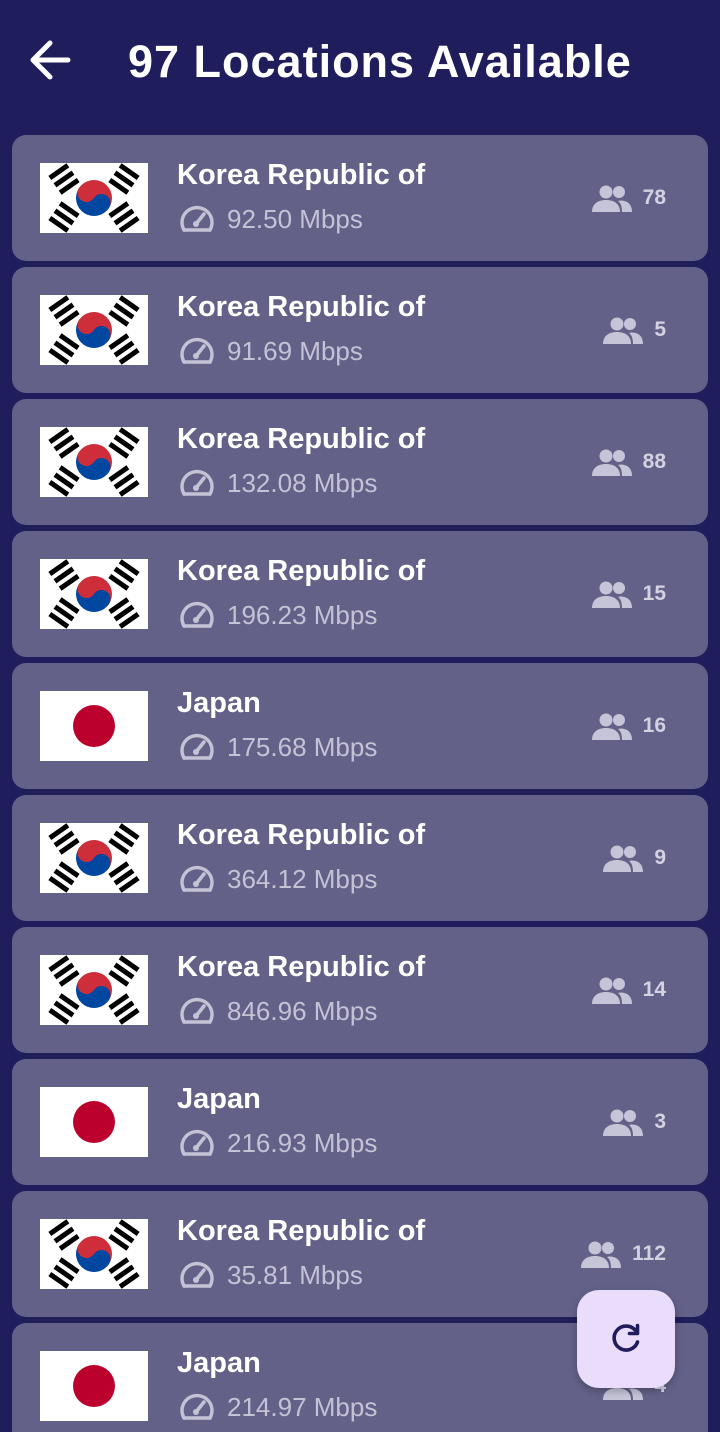  What do you see at coordinates (654, 593) in the screenshot?
I see `user-count: 15` at bounding box center [654, 593].